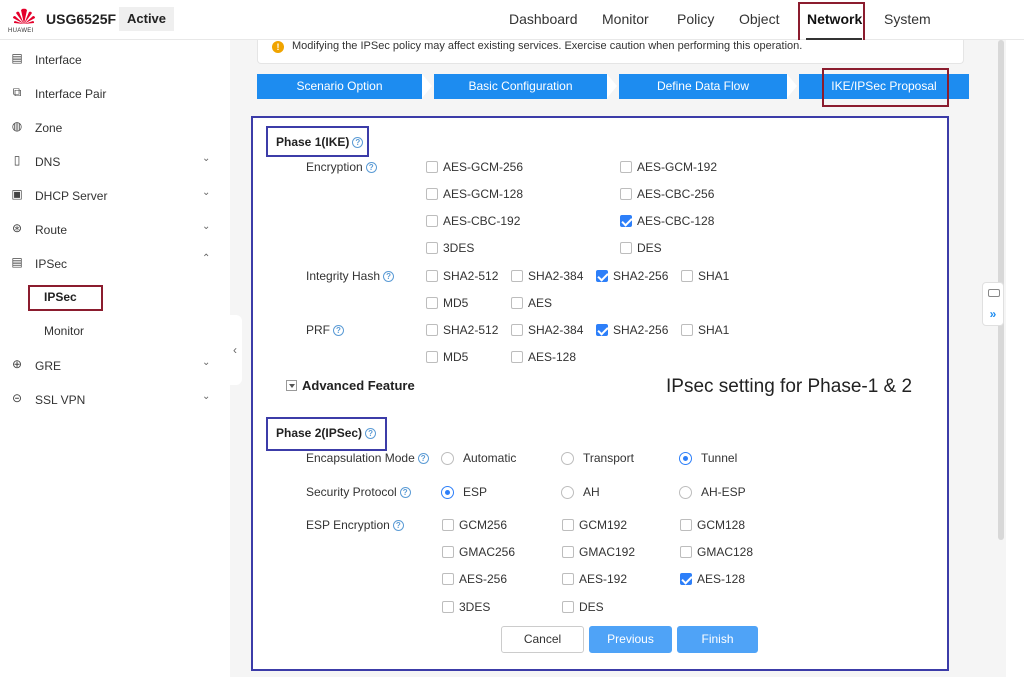 The image size is (1024, 677). Describe the element at coordinates (17, 364) in the screenshot. I see `gre-icon: ⊕` at that location.